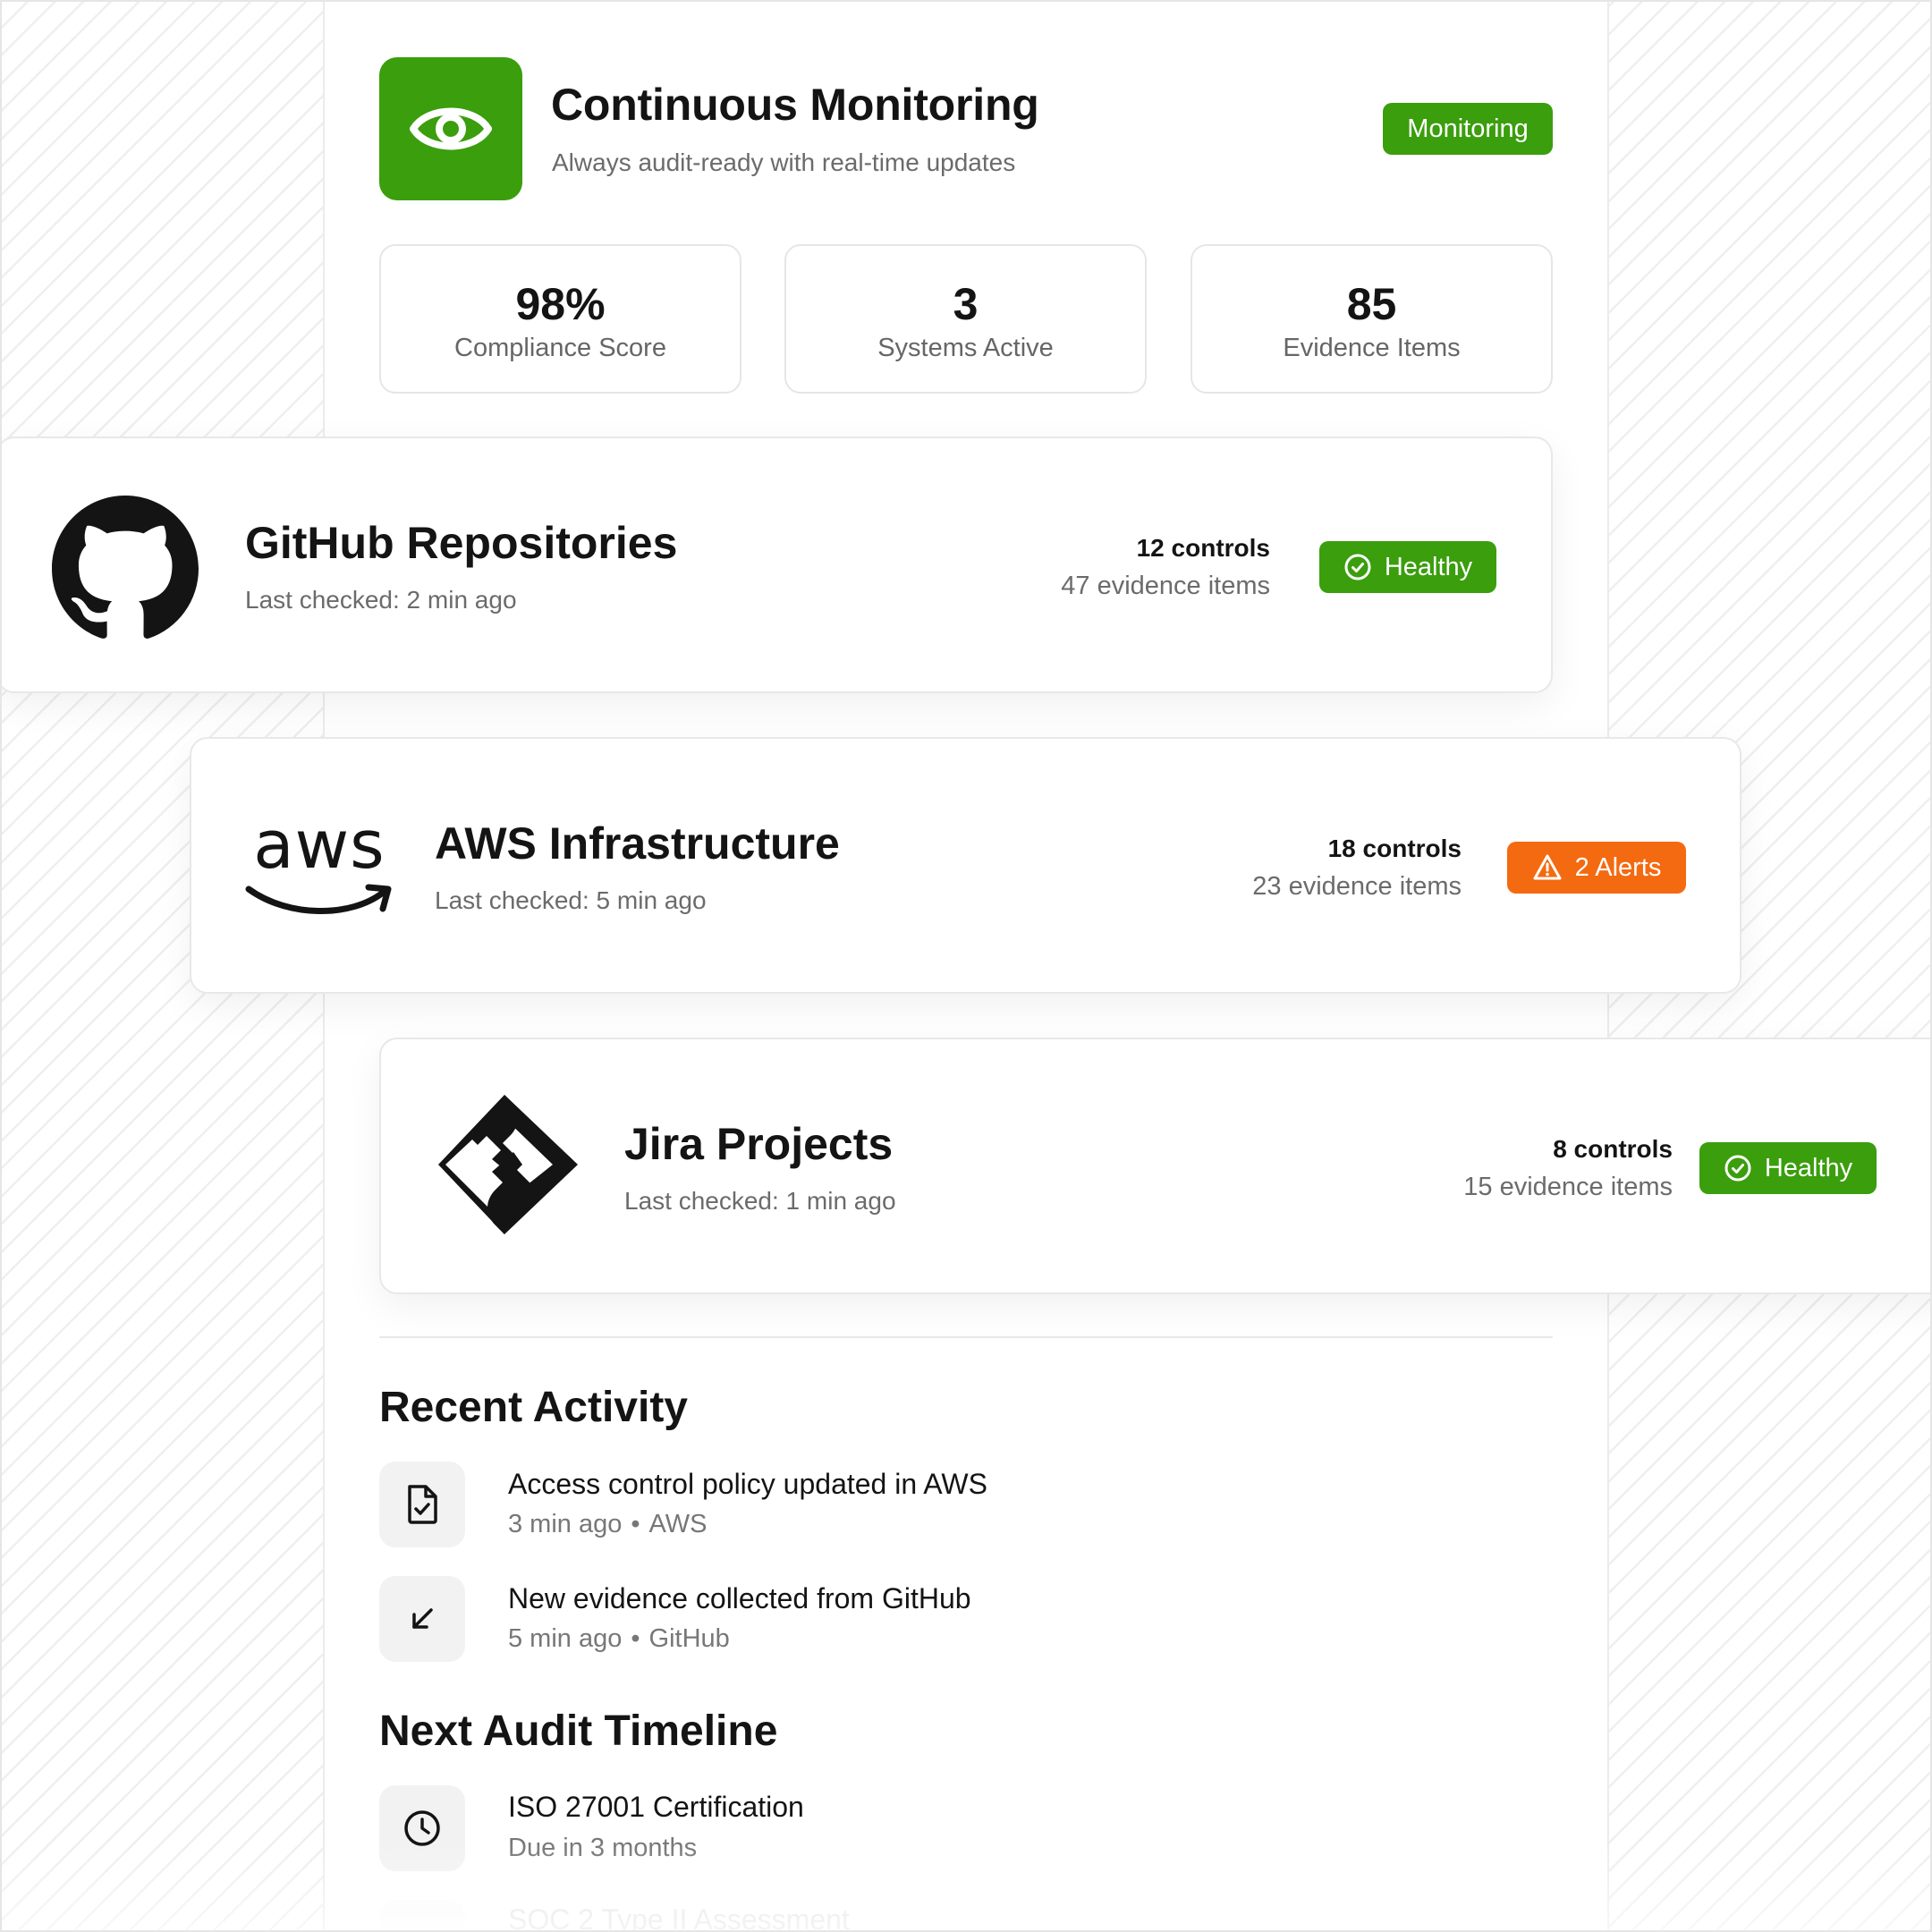 The image size is (1932, 1932). Describe the element at coordinates (1371, 304) in the screenshot. I see `stat-value: 85` at that location.